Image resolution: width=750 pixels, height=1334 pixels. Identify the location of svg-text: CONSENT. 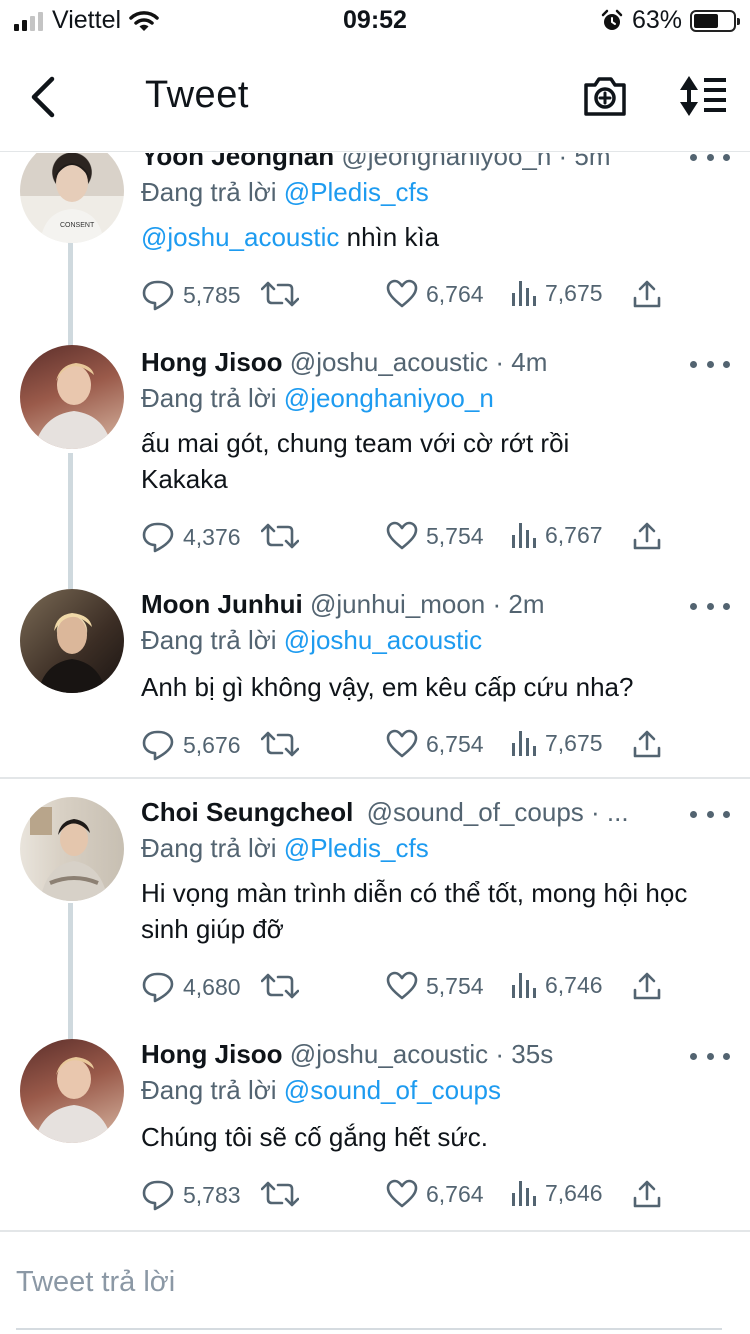
(77, 225).